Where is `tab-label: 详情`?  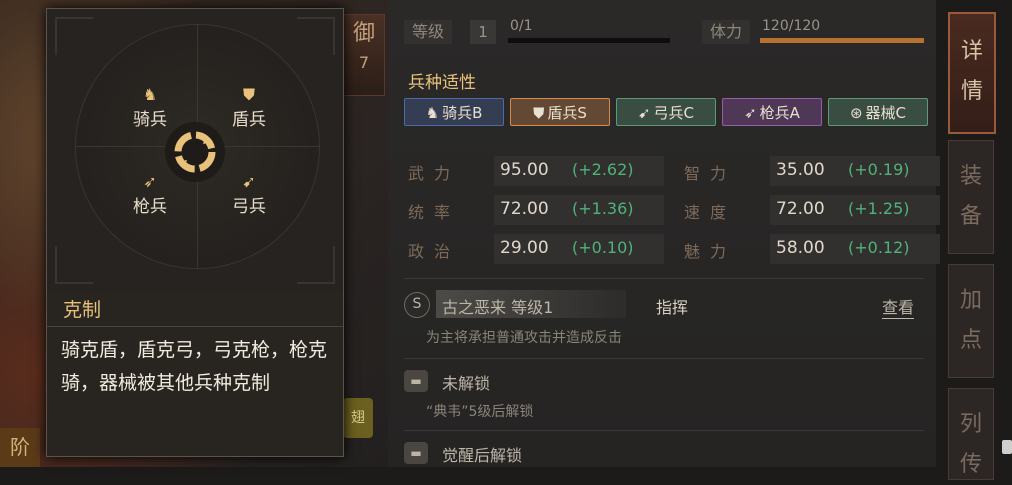 tab-label: 详情 is located at coordinates (971, 71).